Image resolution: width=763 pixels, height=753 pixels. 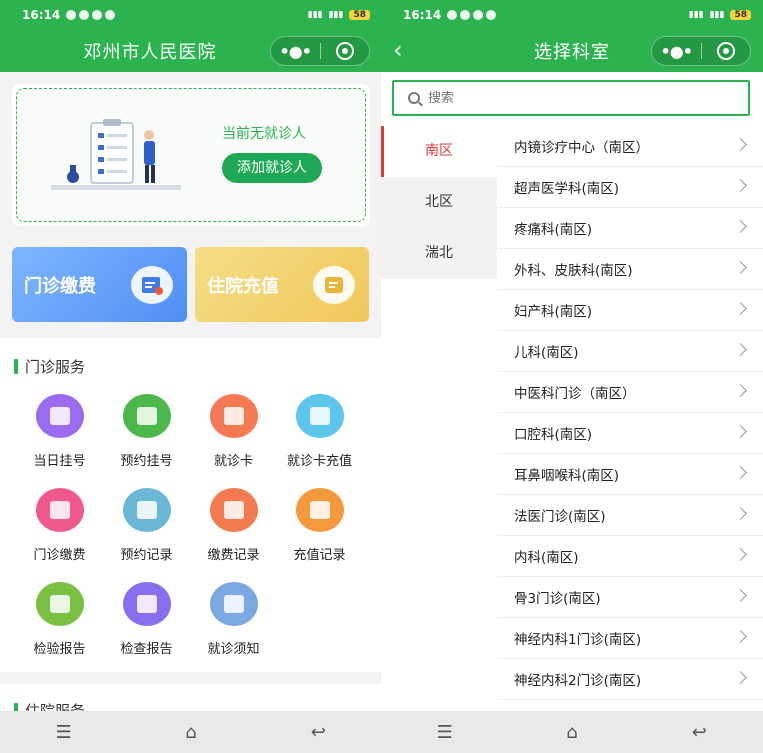 I want to click on department-item: 内镜诊疗中心（南区）, so click(x=630, y=146).